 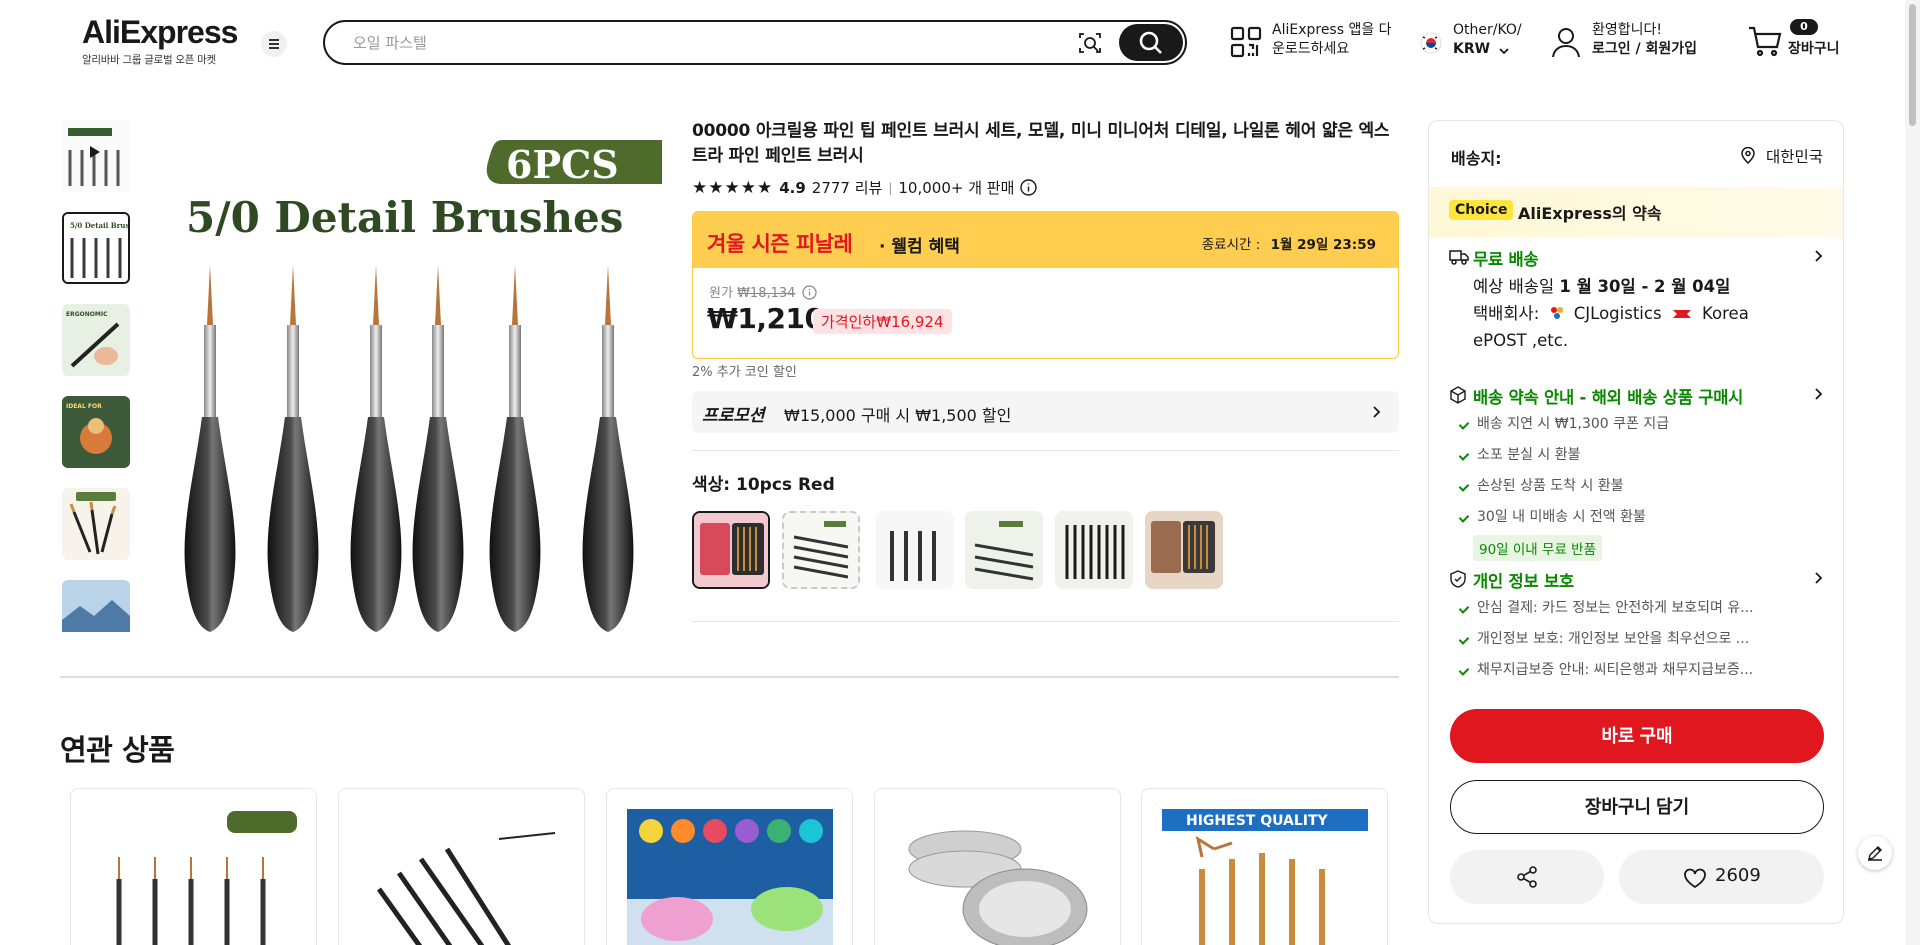 I want to click on ship-to-label: 배송지:, so click(x=1476, y=158).